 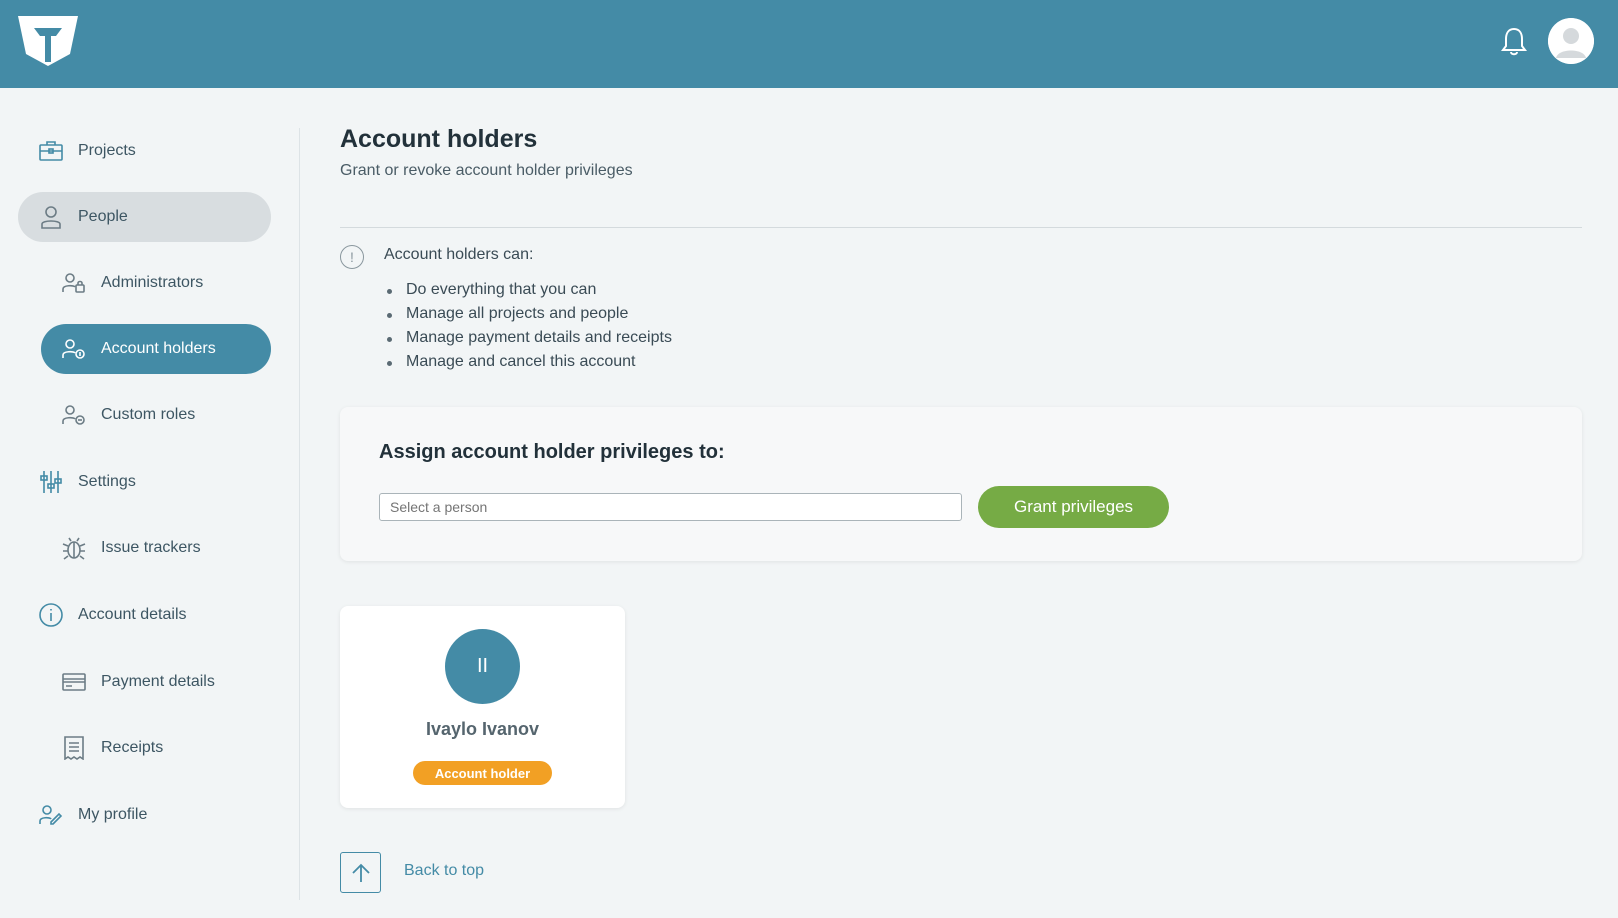 I want to click on app-logo, so click(x=48, y=41).